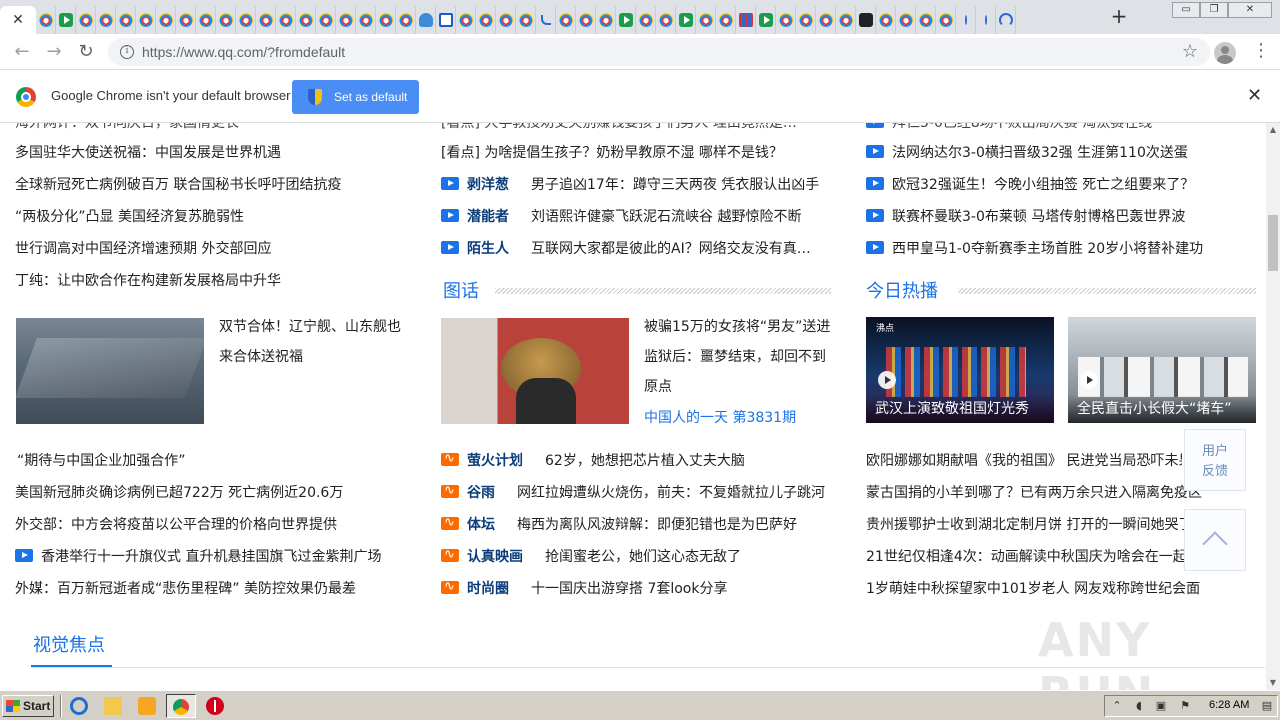  What do you see at coordinates (1273, 683) in the screenshot?
I see `scroll-down-arrow-icon: ▼` at bounding box center [1273, 683].